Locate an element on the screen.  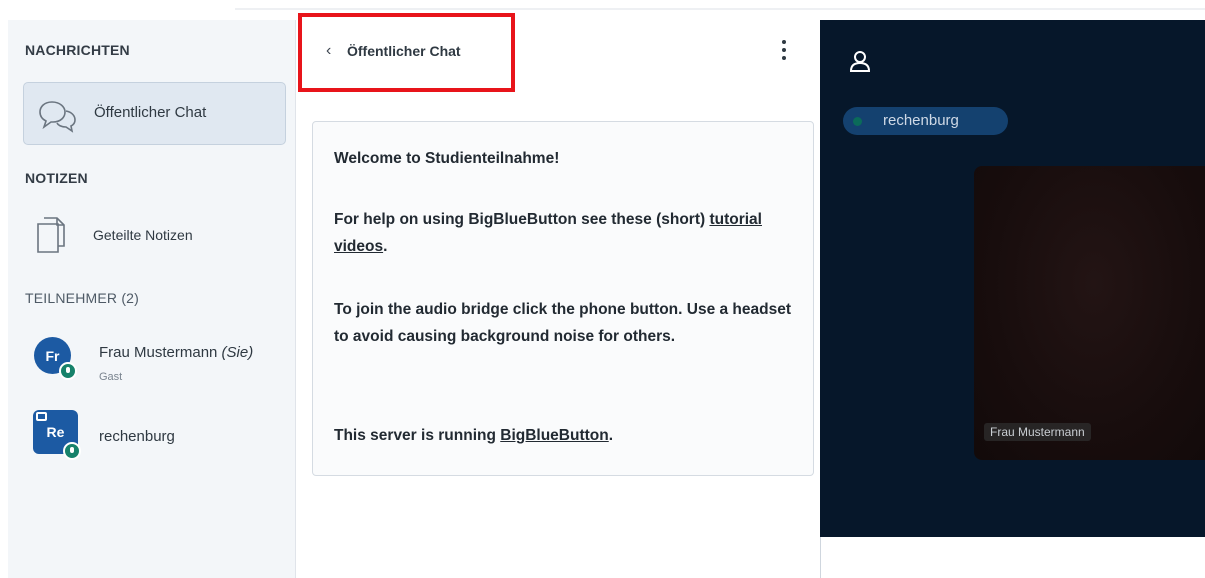
bigbluebutton-link: BigBlueButton is located at coordinates (554, 435).